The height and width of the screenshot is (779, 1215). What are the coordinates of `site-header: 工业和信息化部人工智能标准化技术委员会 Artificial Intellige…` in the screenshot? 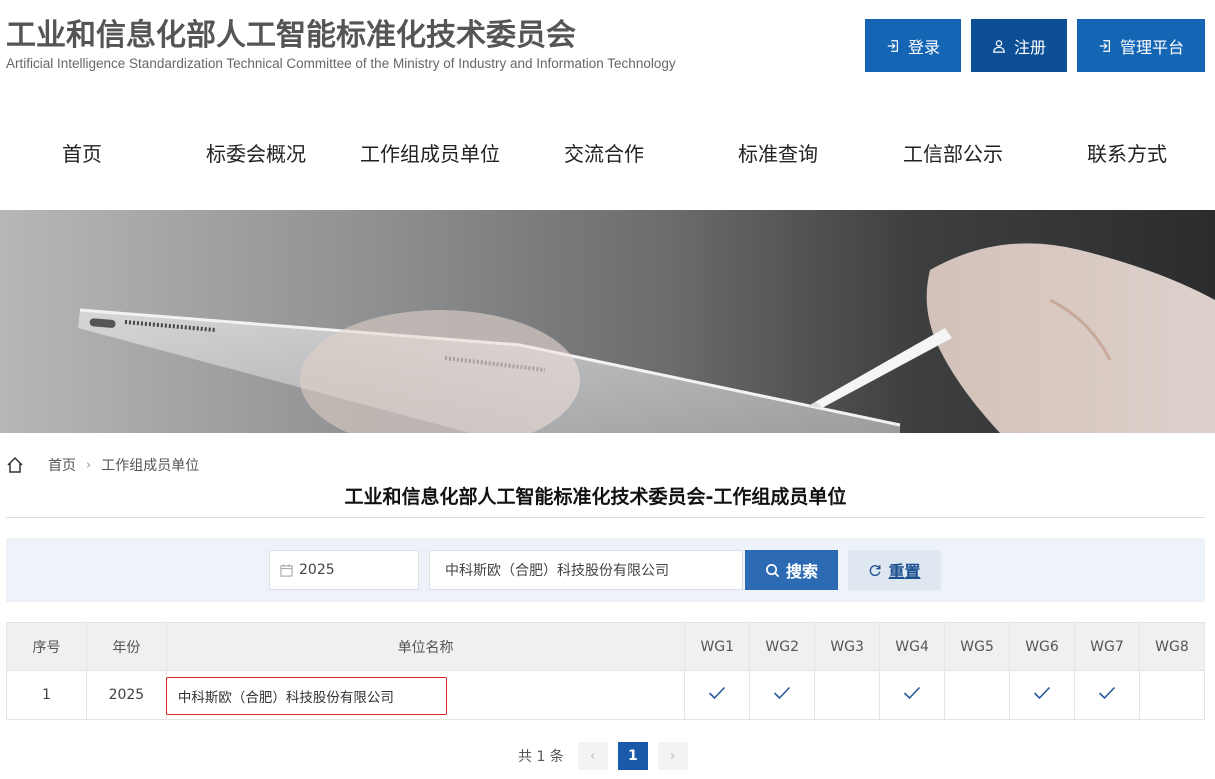 It's located at (607, 45).